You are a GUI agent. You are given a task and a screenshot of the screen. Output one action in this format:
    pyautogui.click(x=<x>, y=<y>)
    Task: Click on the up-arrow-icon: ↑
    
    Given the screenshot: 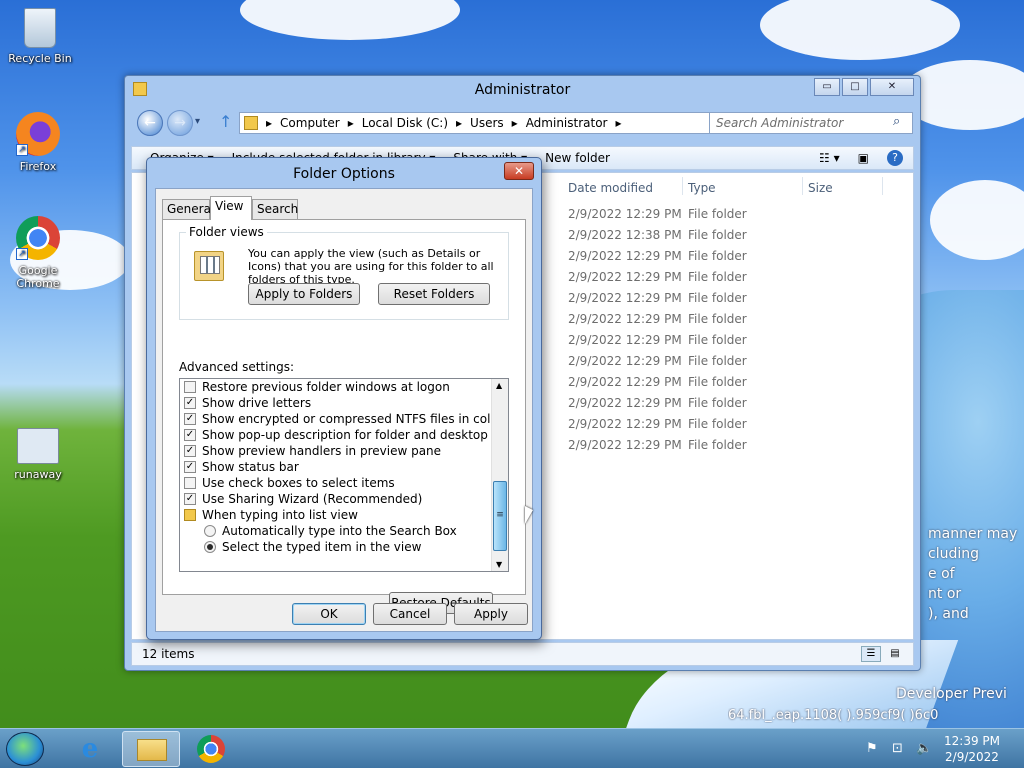 What is the action you would take?
    pyautogui.click(x=225, y=121)
    